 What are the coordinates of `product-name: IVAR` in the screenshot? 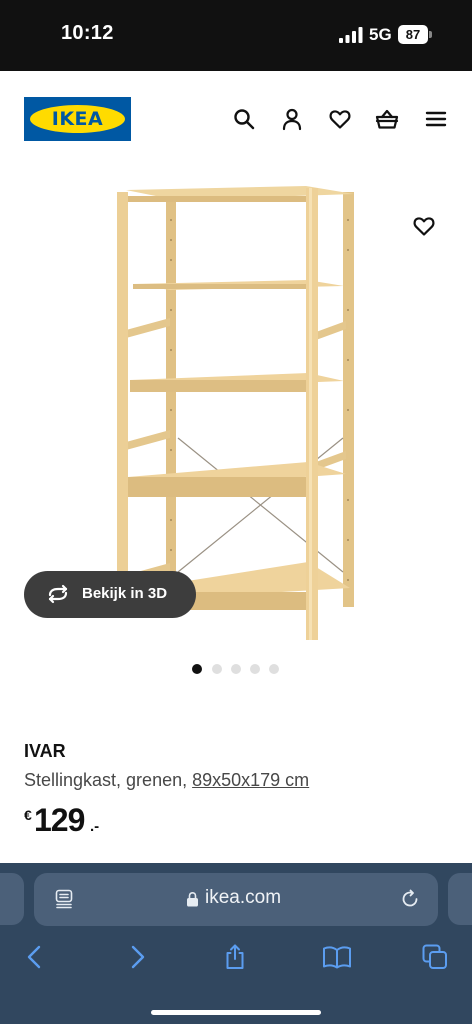 It's located at (45, 751).